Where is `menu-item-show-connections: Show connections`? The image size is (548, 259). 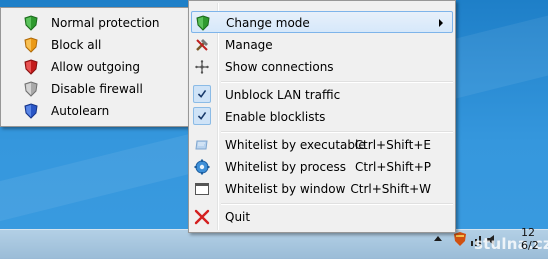 menu-item-show-connections: Show connections is located at coordinates (322, 67).